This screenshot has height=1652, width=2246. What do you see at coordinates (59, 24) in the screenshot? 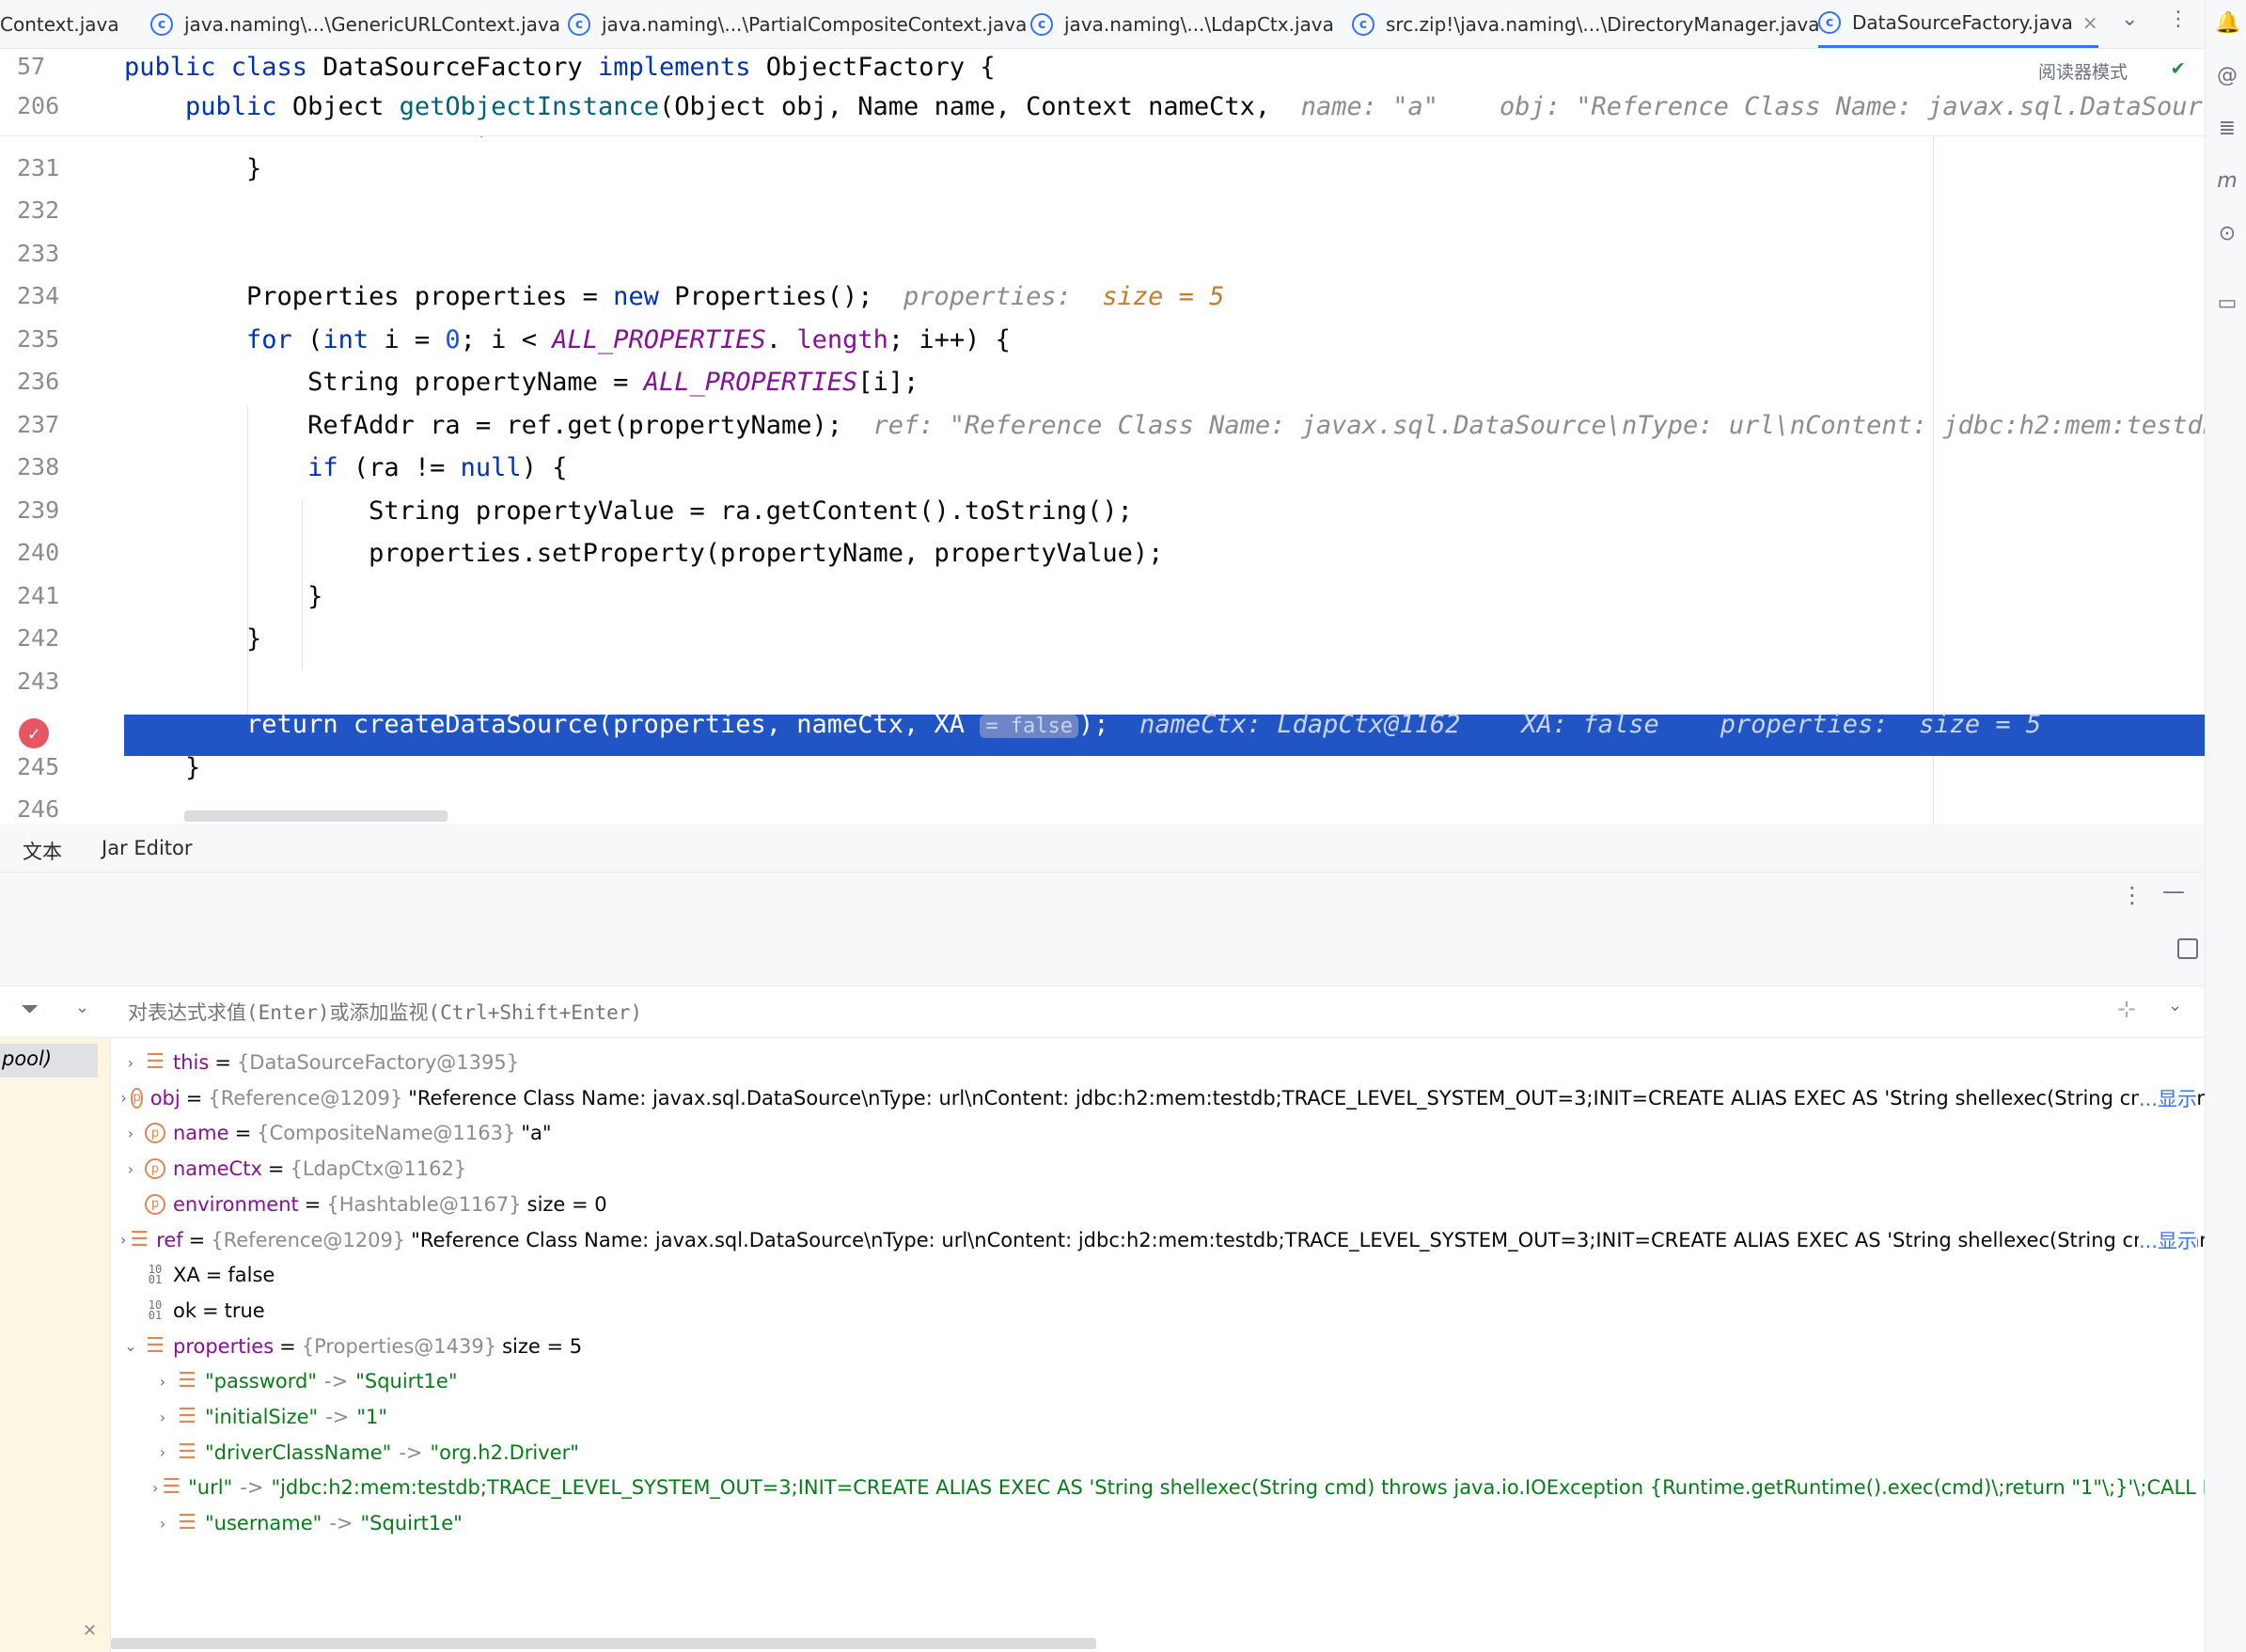
I see `tab-0: Context.java` at bounding box center [59, 24].